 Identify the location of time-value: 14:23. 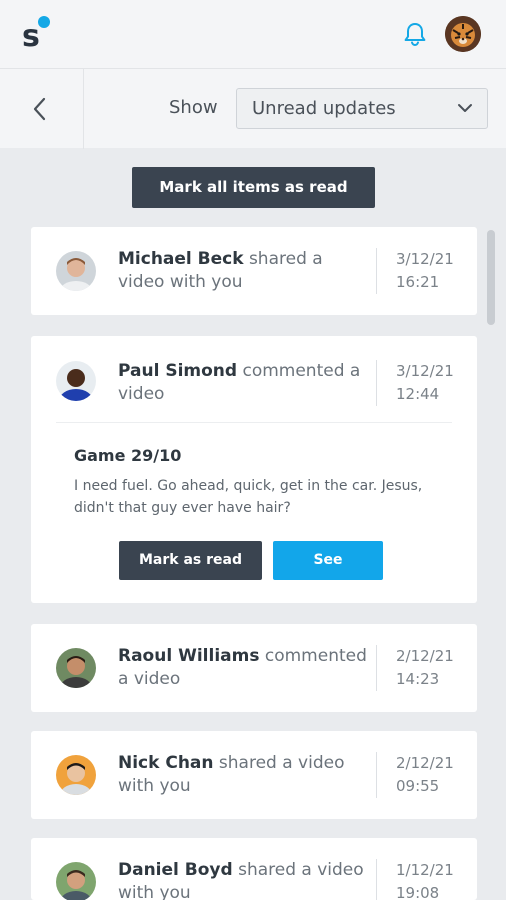
(418, 679).